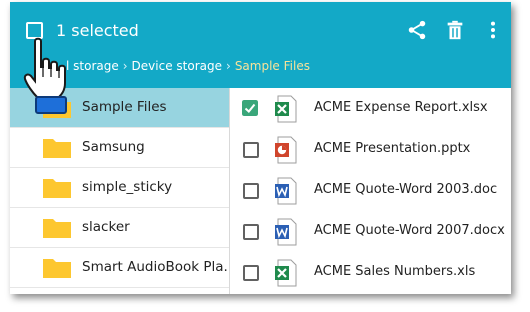 The height and width of the screenshot is (312, 530). Describe the element at coordinates (286, 150) in the screenshot. I see `powerpoint-file-icon` at that location.